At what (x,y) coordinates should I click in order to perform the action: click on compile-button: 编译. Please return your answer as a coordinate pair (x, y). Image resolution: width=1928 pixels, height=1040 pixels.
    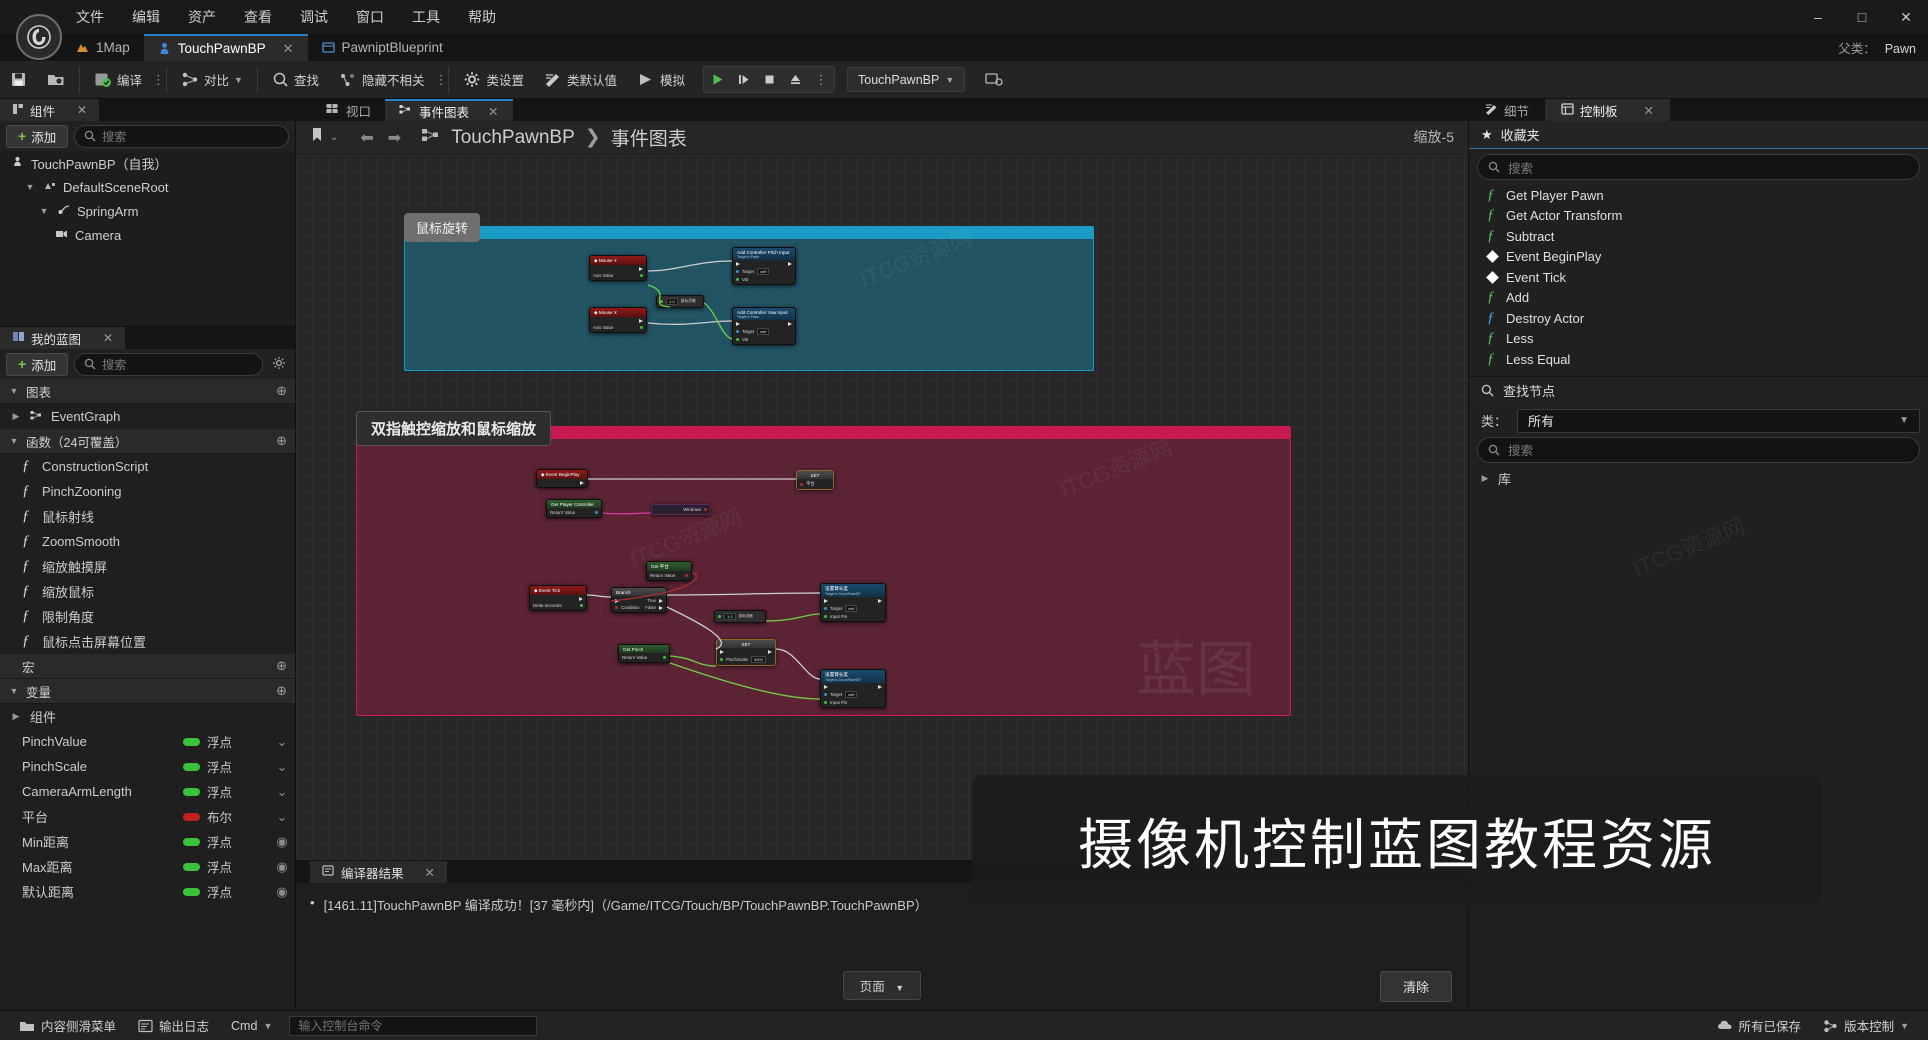
    Looking at the image, I should click on (118, 80).